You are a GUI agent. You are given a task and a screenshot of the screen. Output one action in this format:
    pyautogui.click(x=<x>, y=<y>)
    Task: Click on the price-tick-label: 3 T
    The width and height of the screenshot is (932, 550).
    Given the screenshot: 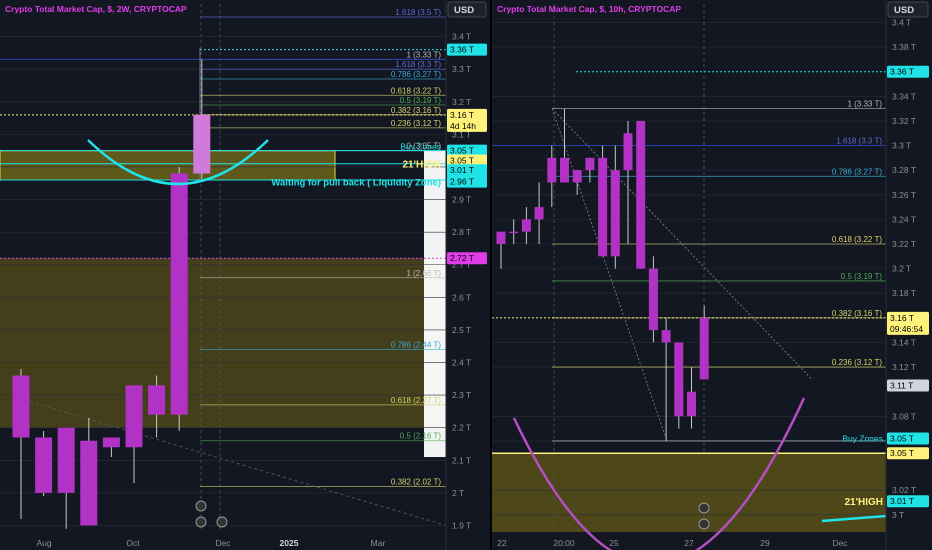 What is the action you would take?
    pyautogui.click(x=898, y=515)
    